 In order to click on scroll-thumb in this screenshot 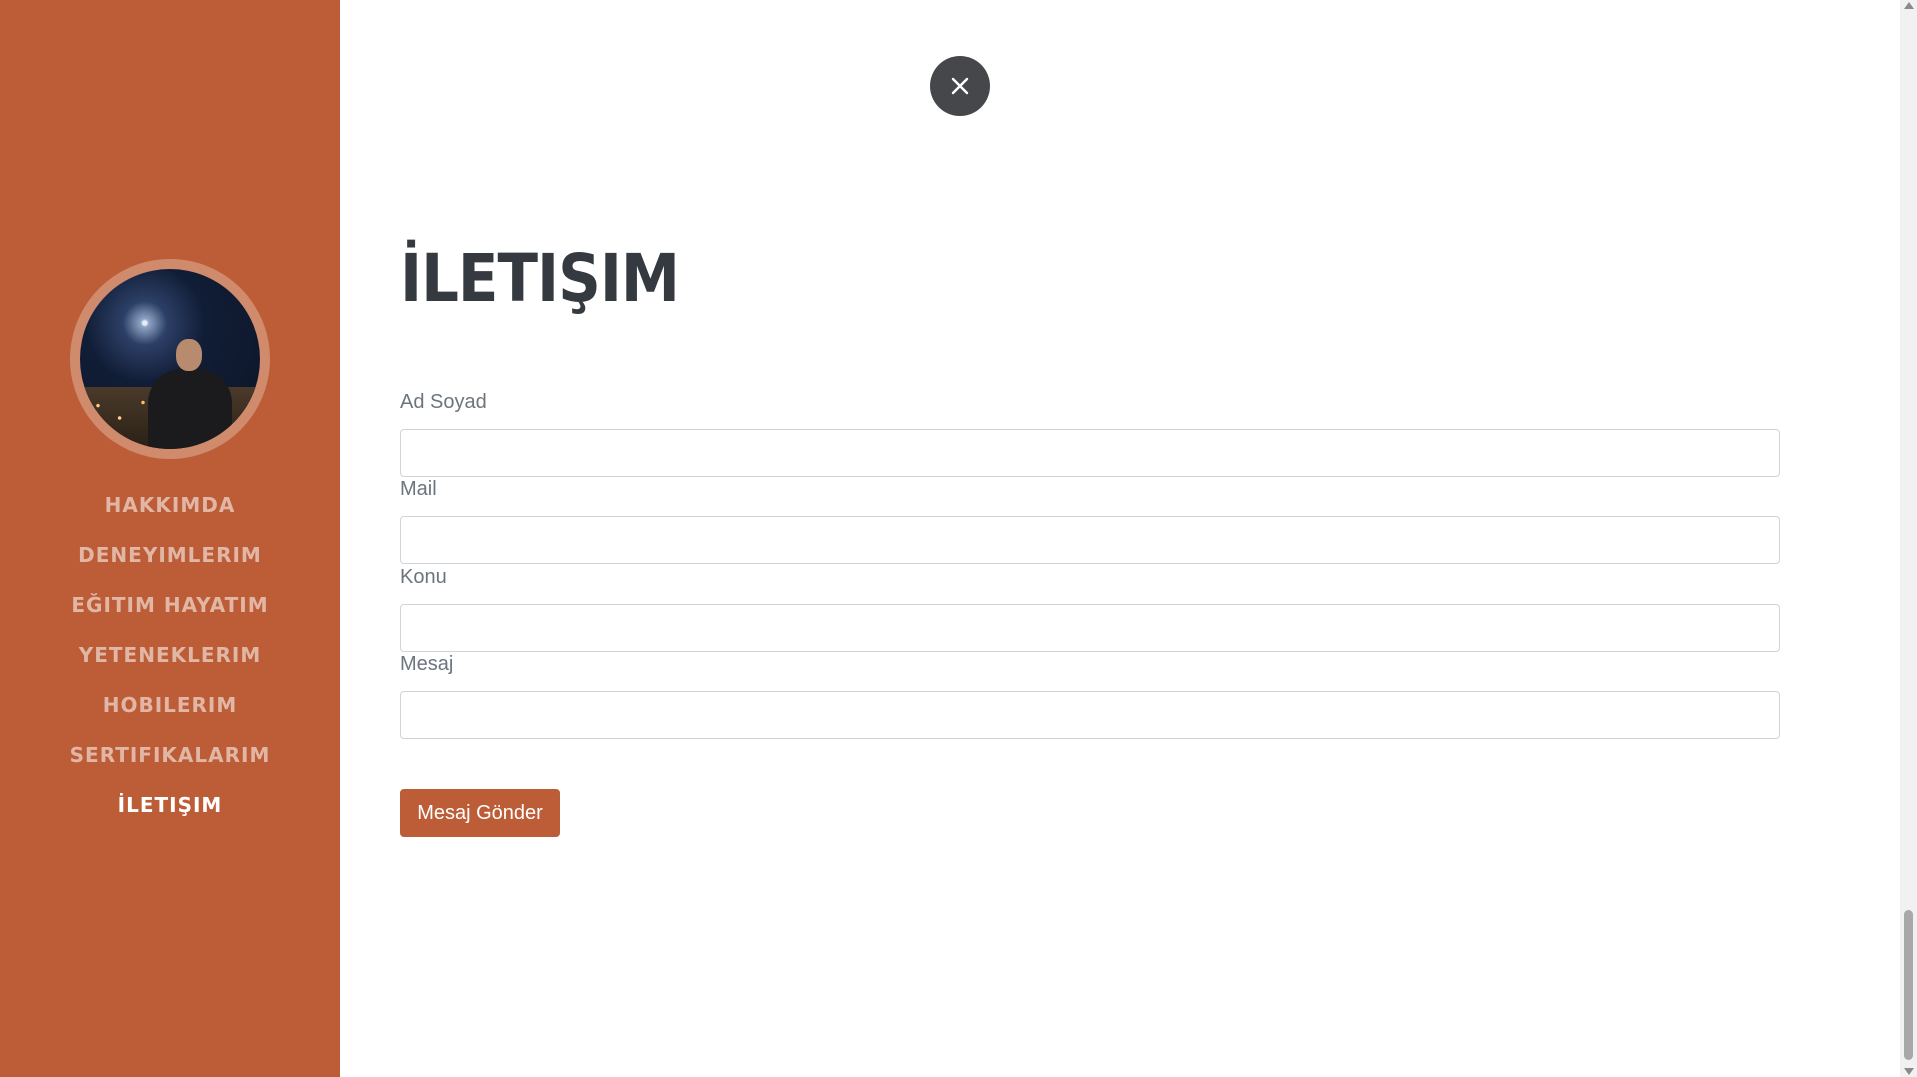, I will do `click(1908, 985)`.